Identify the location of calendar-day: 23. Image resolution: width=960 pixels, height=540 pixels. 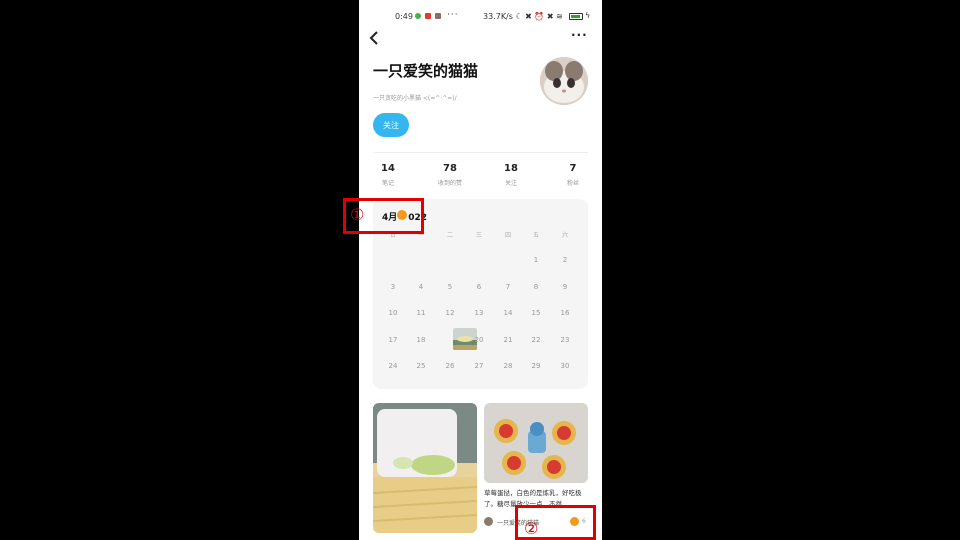
(565, 340).